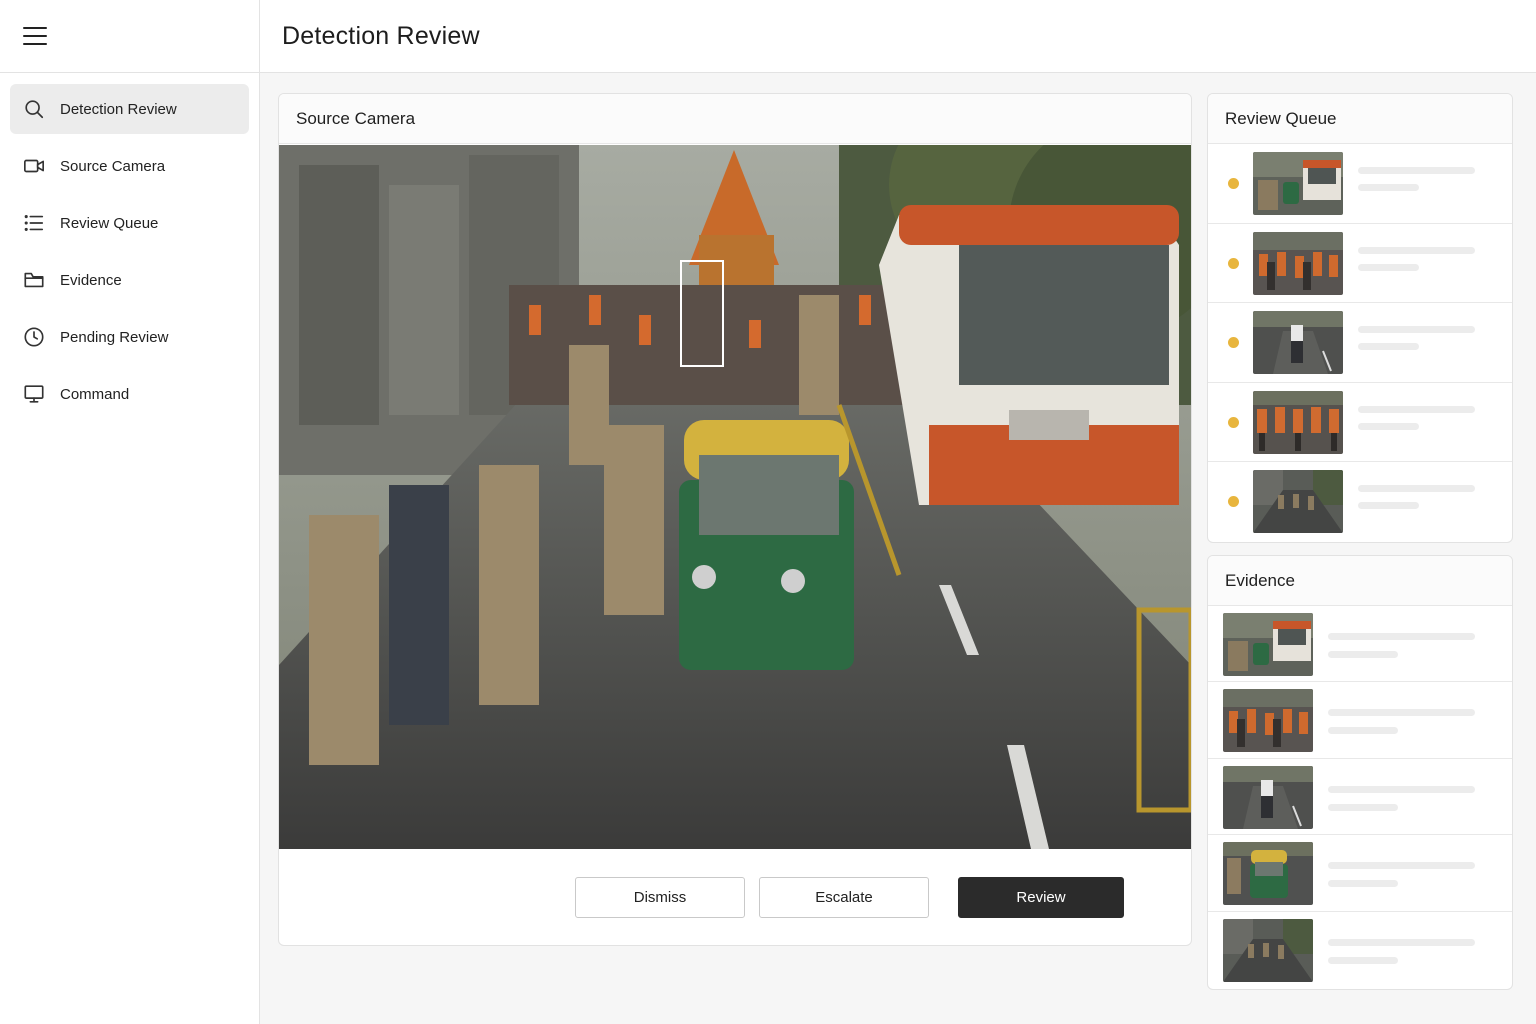 The width and height of the screenshot is (1536, 1024). What do you see at coordinates (702, 313) in the screenshot?
I see `detection-bounding-box` at bounding box center [702, 313].